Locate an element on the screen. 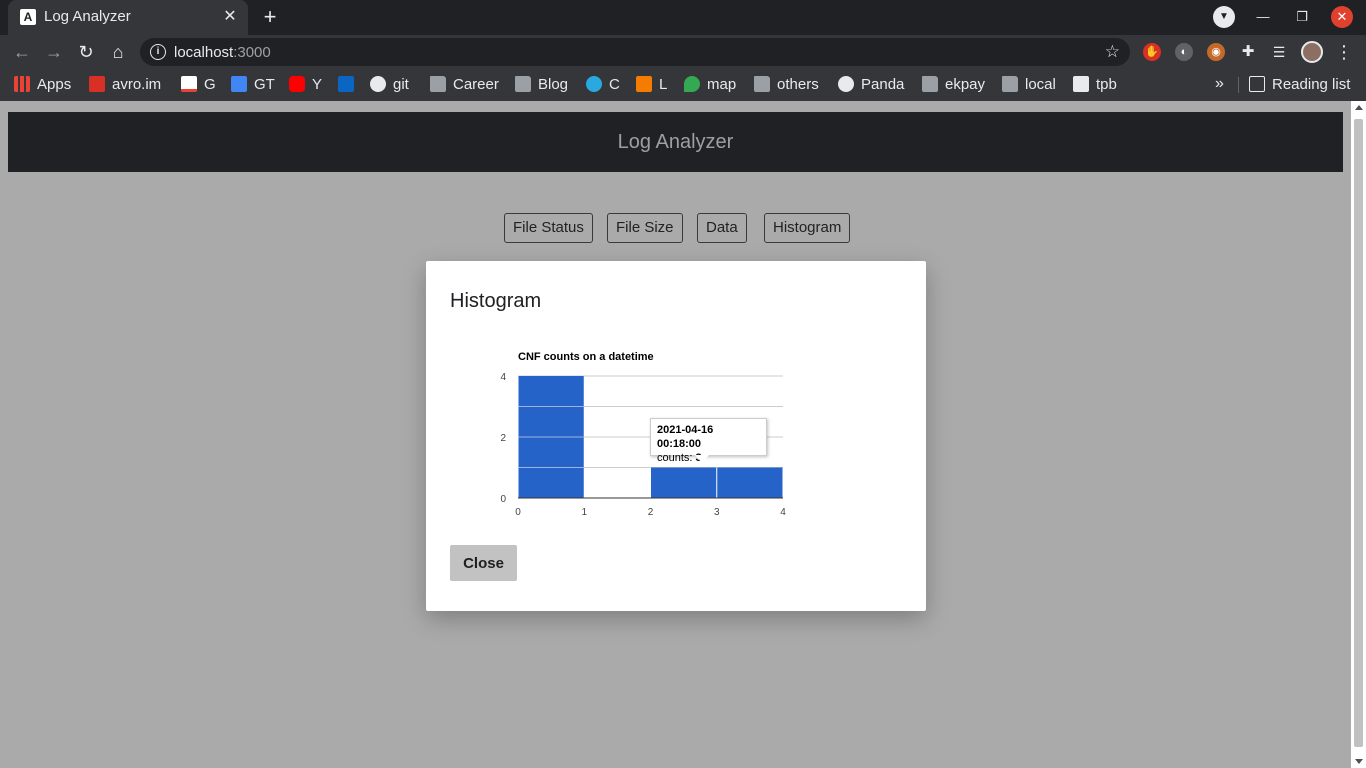 The height and width of the screenshot is (768, 1366). puzzle-extensions-icon: ✚ is located at coordinates (1248, 52).